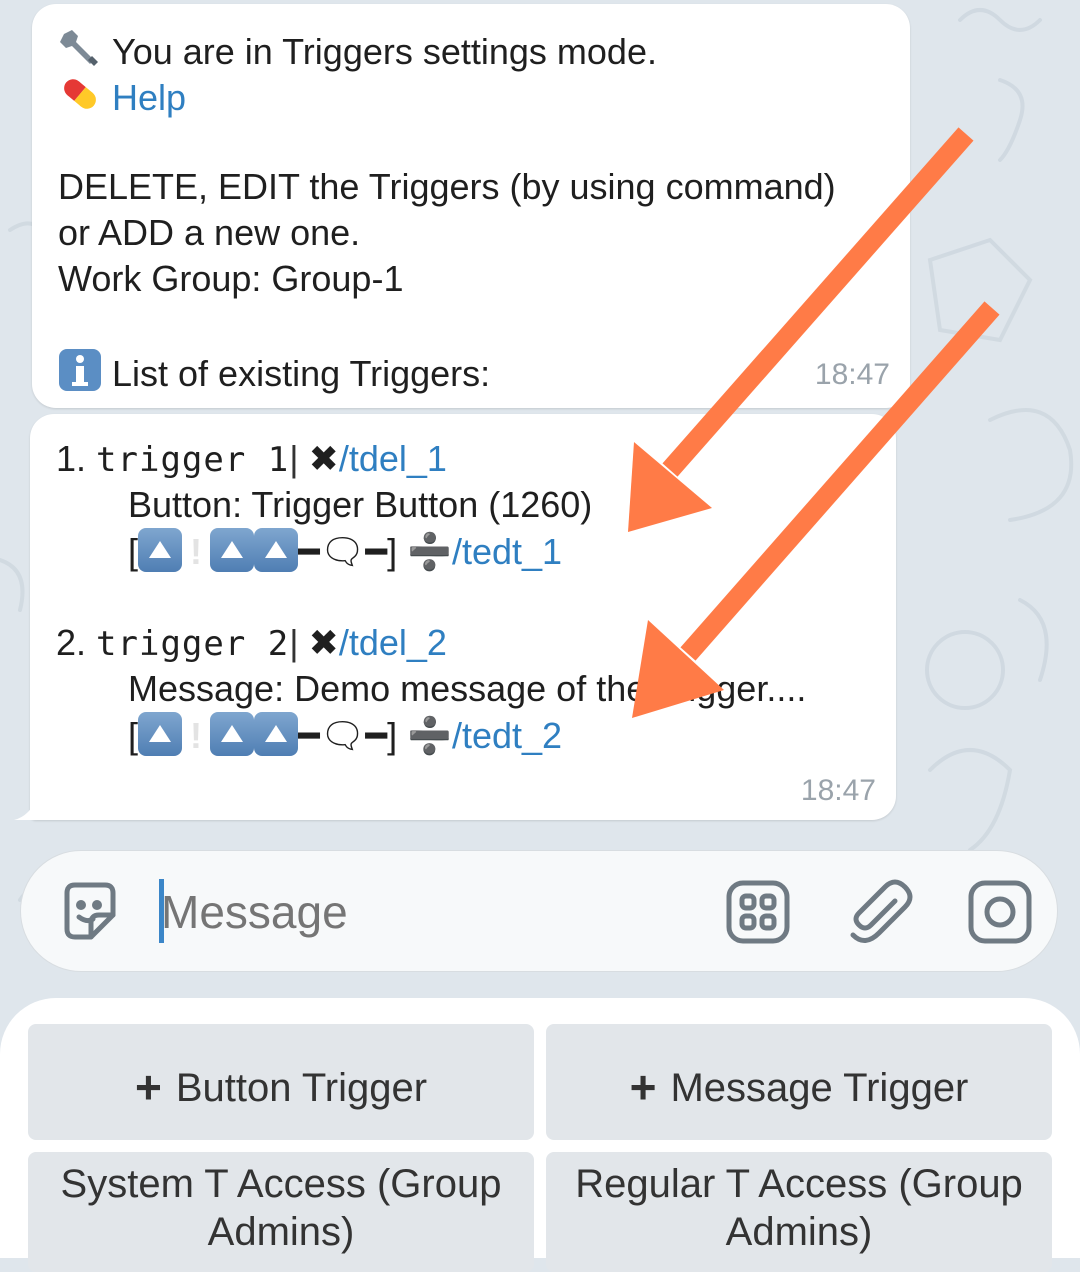 Image resolution: width=1080 pixels, height=1272 pixels. I want to click on trigger-flags-row: [! ━🗨━] ➗/tedt_1, so click(345, 551).